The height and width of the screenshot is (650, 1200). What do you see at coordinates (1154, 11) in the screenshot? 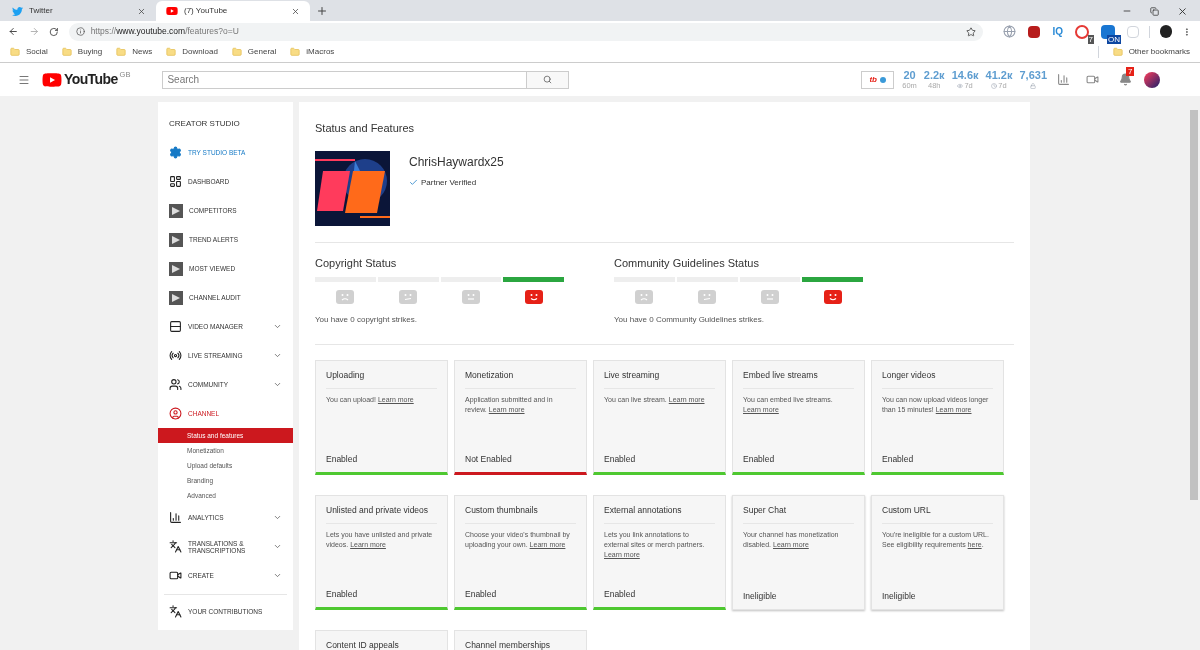
I see `restore-icon` at bounding box center [1154, 11].